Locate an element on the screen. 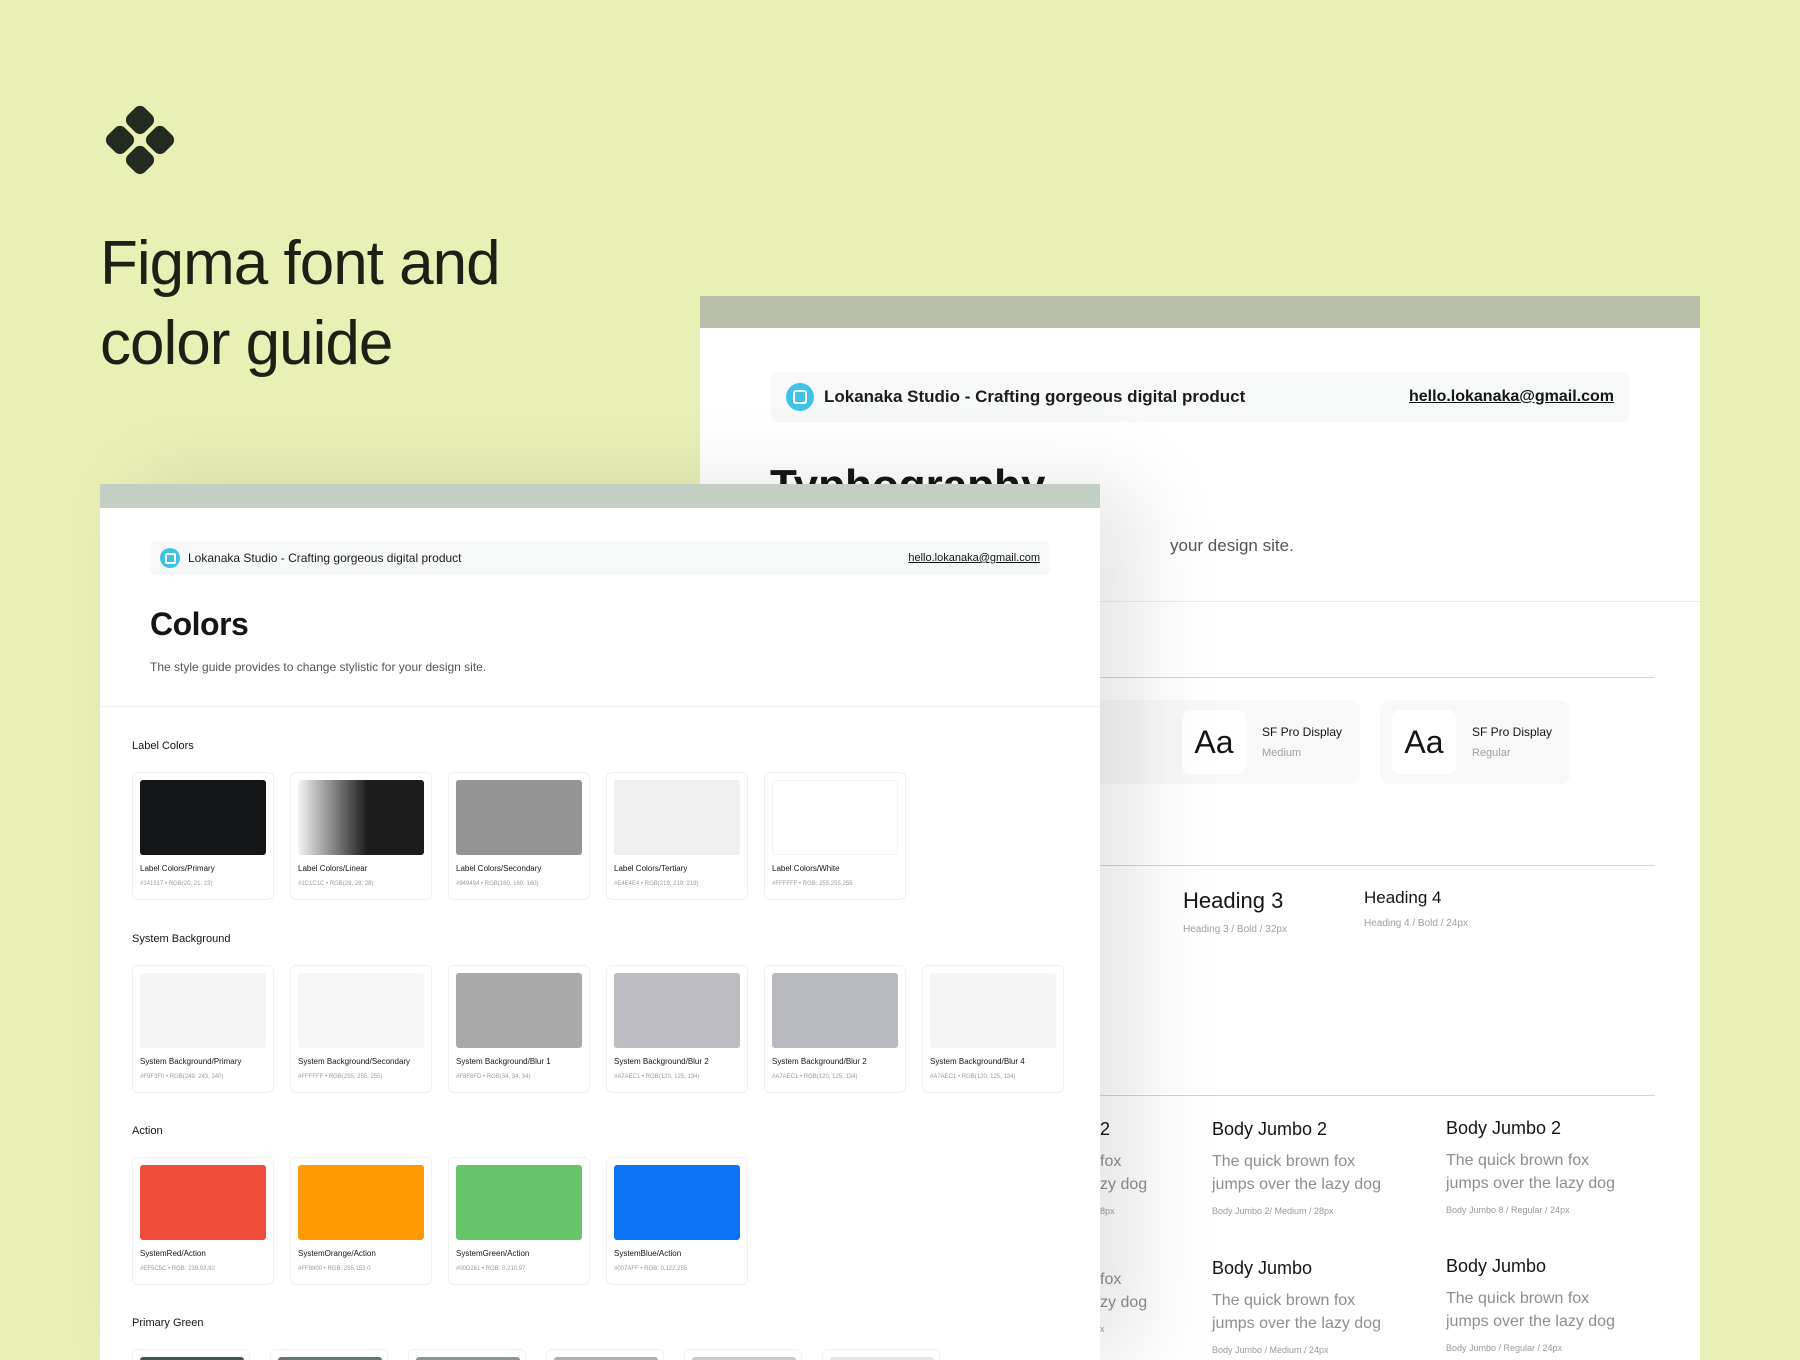 The width and height of the screenshot is (1800, 1360). body-sample: fox zy dog is located at coordinates (1124, 1291).